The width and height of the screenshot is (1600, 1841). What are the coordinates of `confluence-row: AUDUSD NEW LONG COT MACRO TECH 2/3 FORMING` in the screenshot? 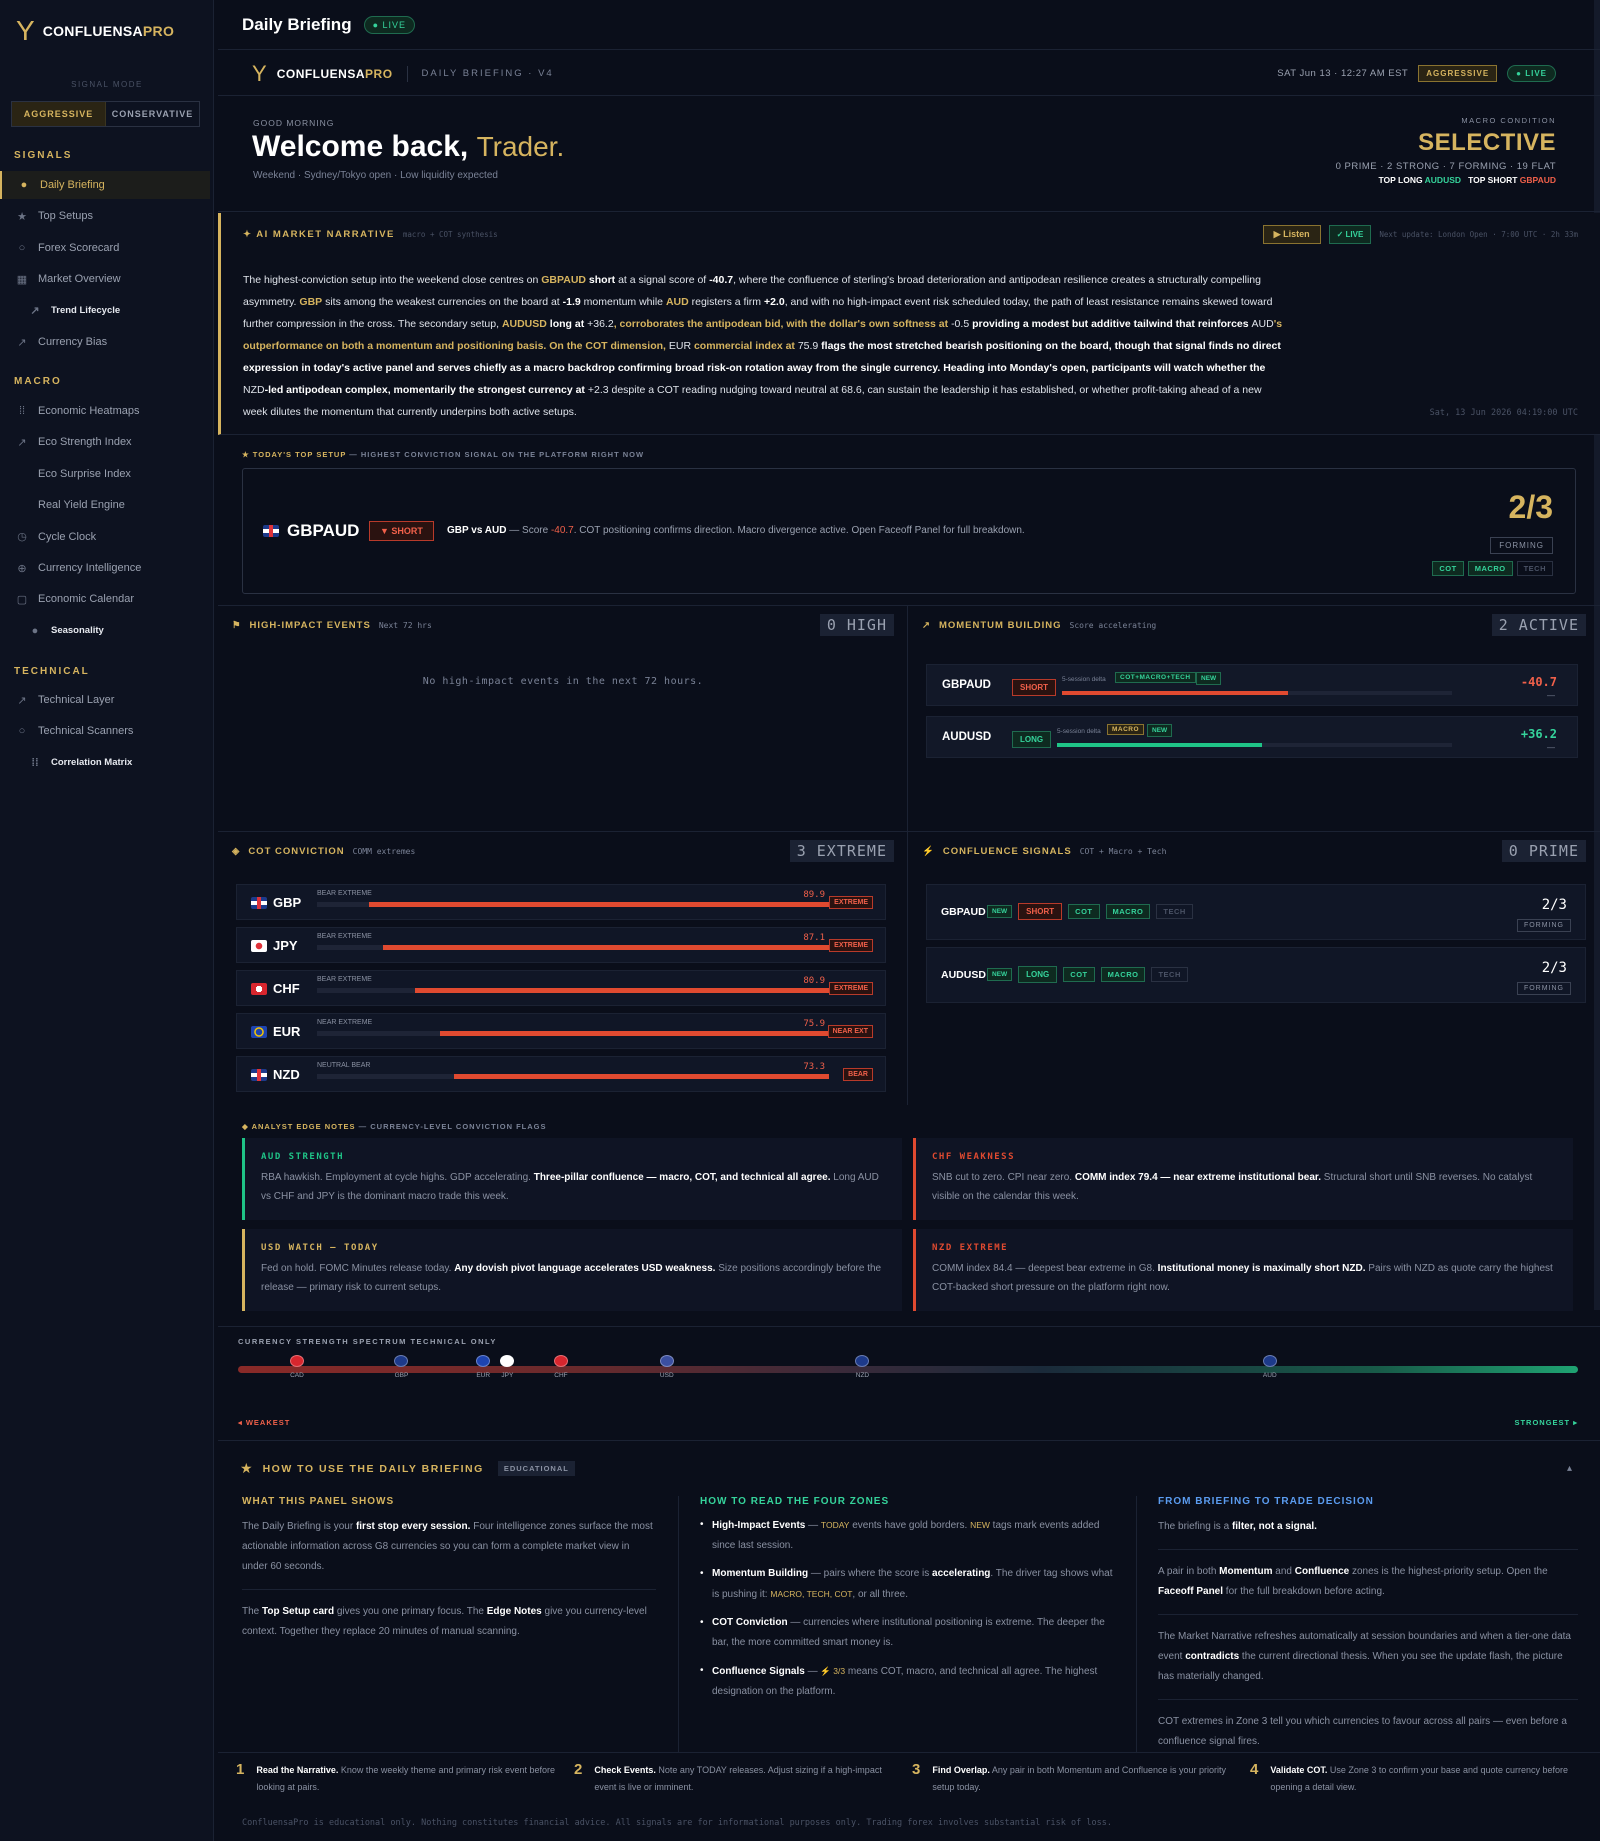 It's located at (1256, 975).